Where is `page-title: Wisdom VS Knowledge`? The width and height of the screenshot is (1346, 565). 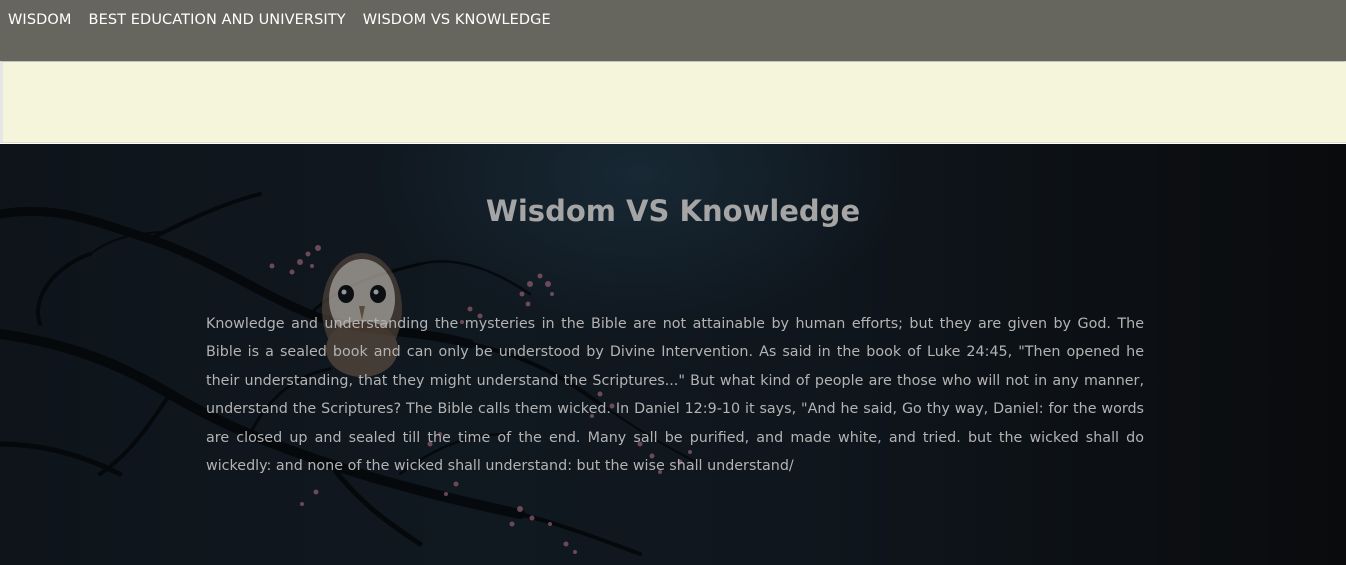
page-title: Wisdom VS Knowledge is located at coordinates (673, 211).